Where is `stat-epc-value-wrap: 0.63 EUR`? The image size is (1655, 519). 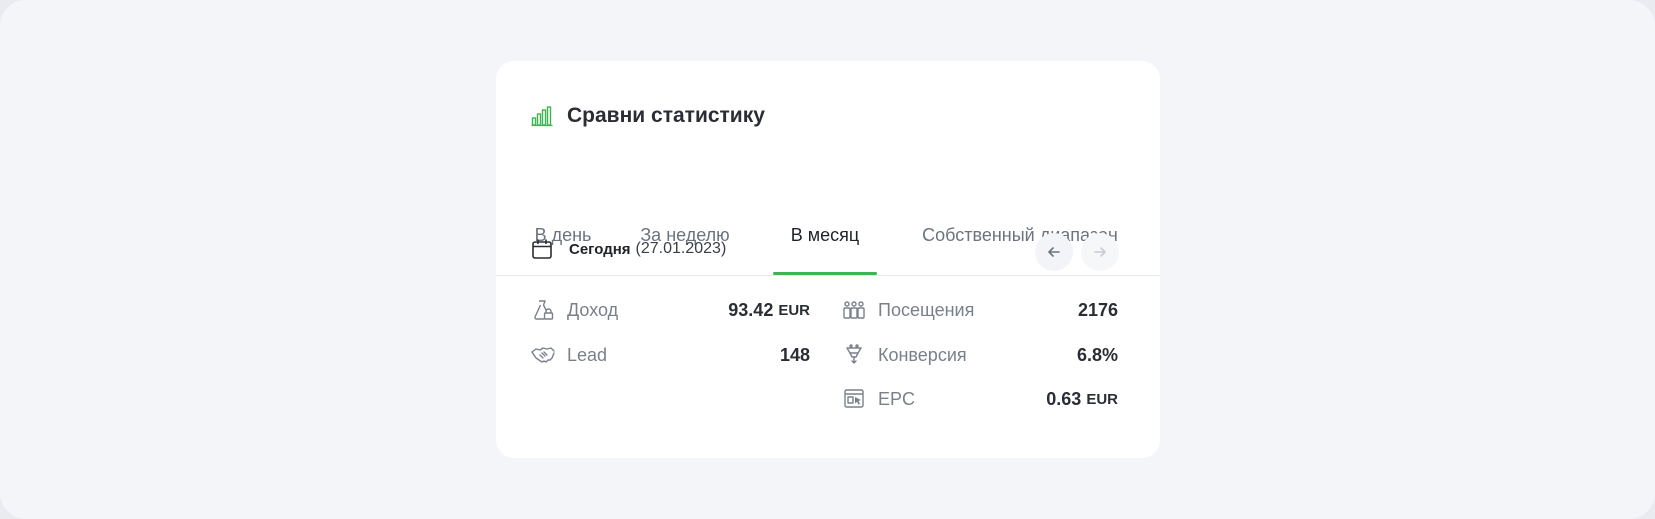
stat-epc-value-wrap: 0.63 EUR is located at coordinates (1082, 399).